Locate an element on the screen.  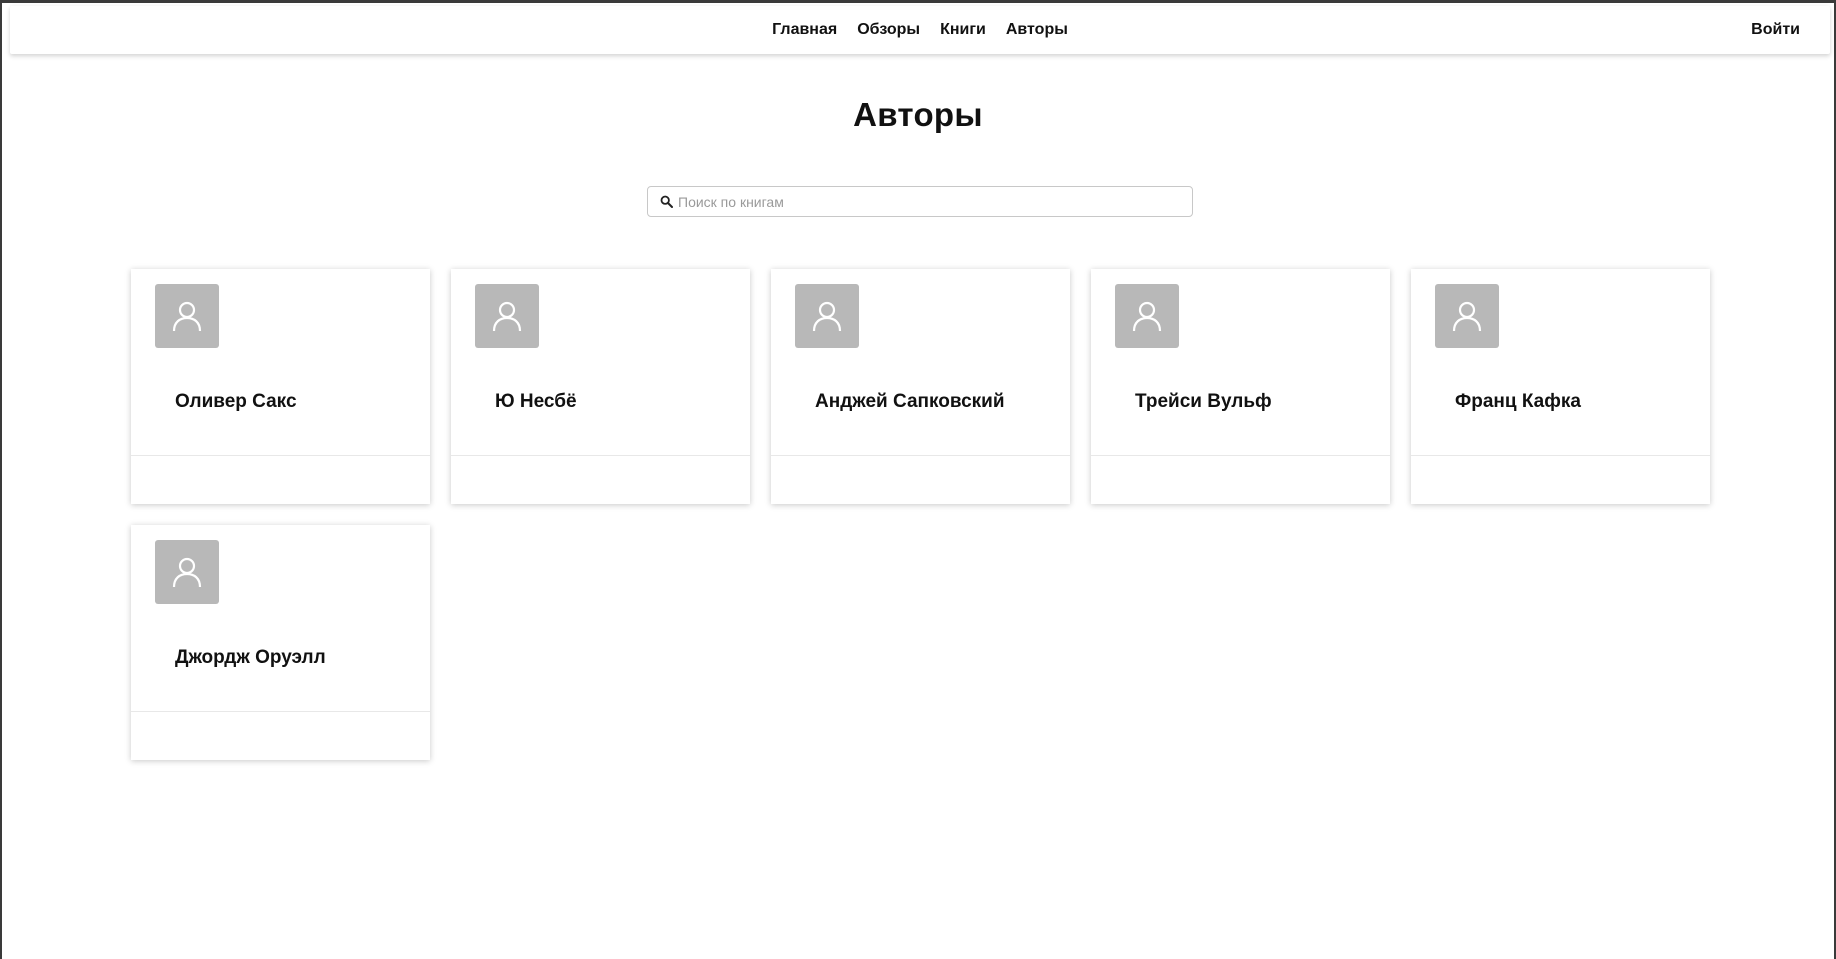
search-box is located at coordinates (920, 201).